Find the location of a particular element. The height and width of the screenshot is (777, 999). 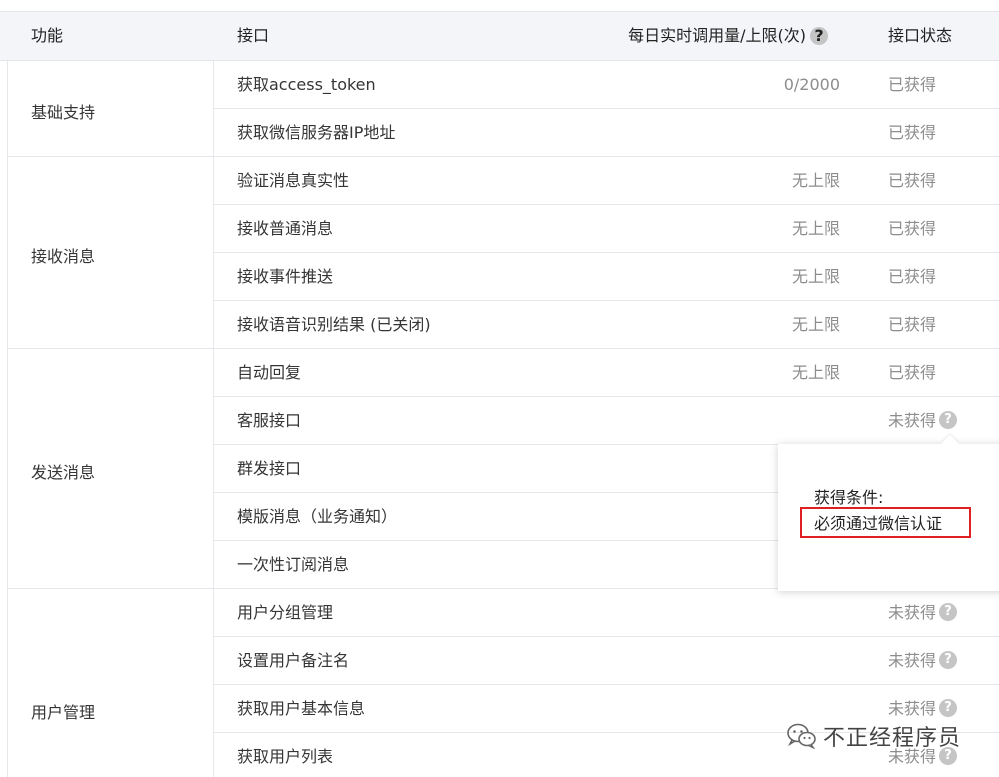

table-row: 用户分组管理 未获得? is located at coordinates (606, 613).